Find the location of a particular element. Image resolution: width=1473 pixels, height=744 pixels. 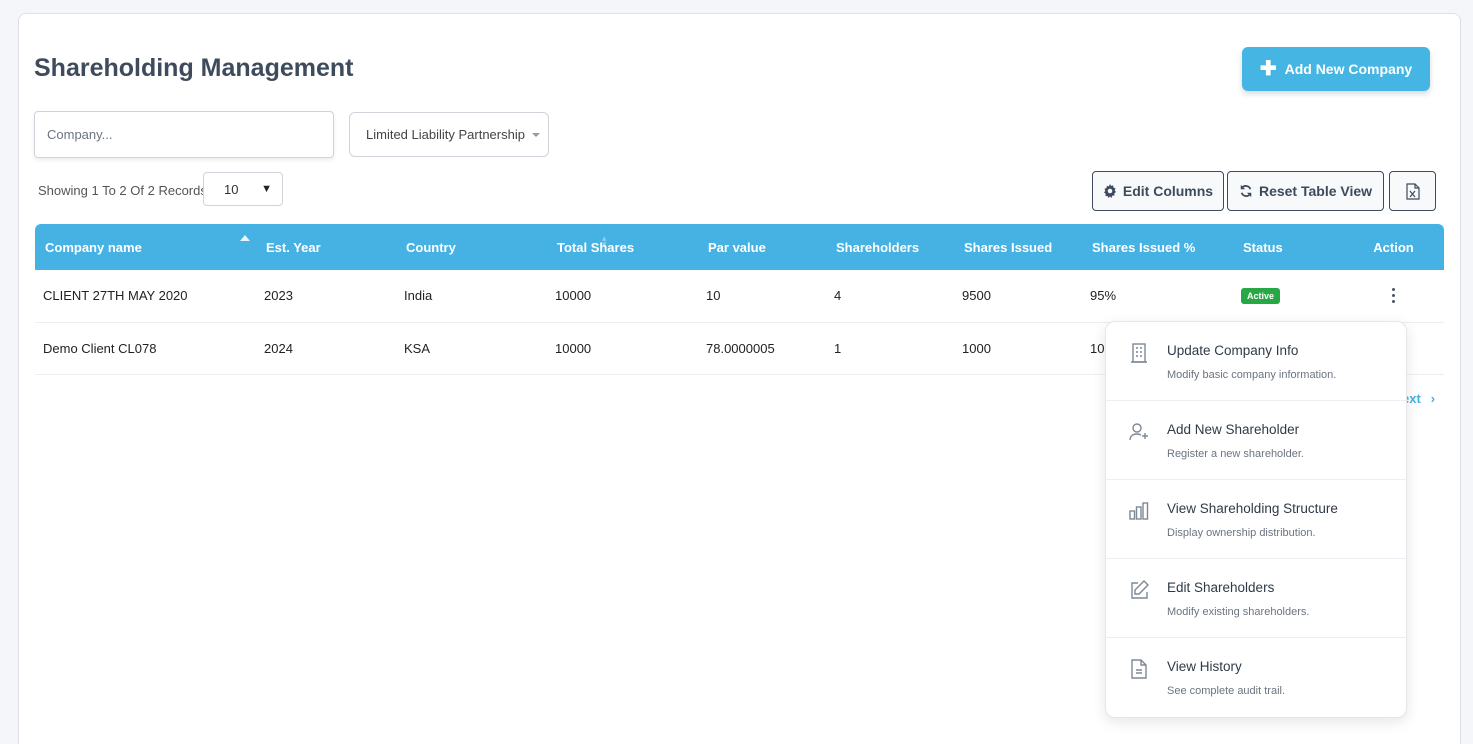

cell-status: Active is located at coordinates (1288, 296).